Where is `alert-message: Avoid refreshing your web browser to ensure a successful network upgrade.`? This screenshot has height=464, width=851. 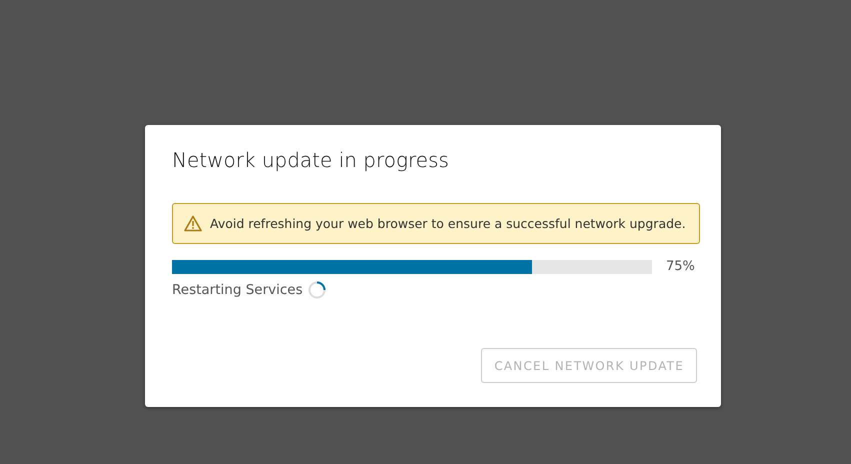
alert-message: Avoid refreshing your web browser to ensure a successful network upgrade. is located at coordinates (448, 224).